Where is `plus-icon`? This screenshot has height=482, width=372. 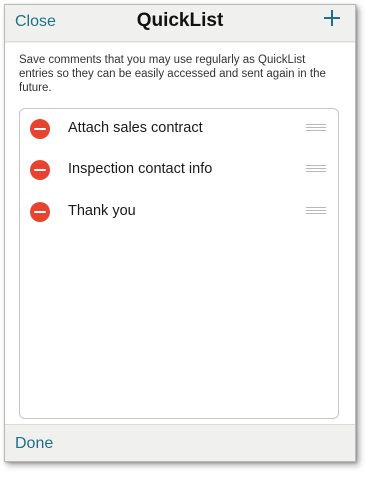 plus-icon is located at coordinates (332, 18).